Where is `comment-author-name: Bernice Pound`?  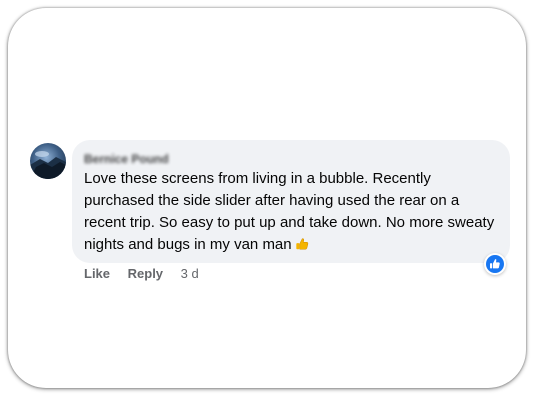 comment-author-name: Bernice Pound is located at coordinates (126, 159).